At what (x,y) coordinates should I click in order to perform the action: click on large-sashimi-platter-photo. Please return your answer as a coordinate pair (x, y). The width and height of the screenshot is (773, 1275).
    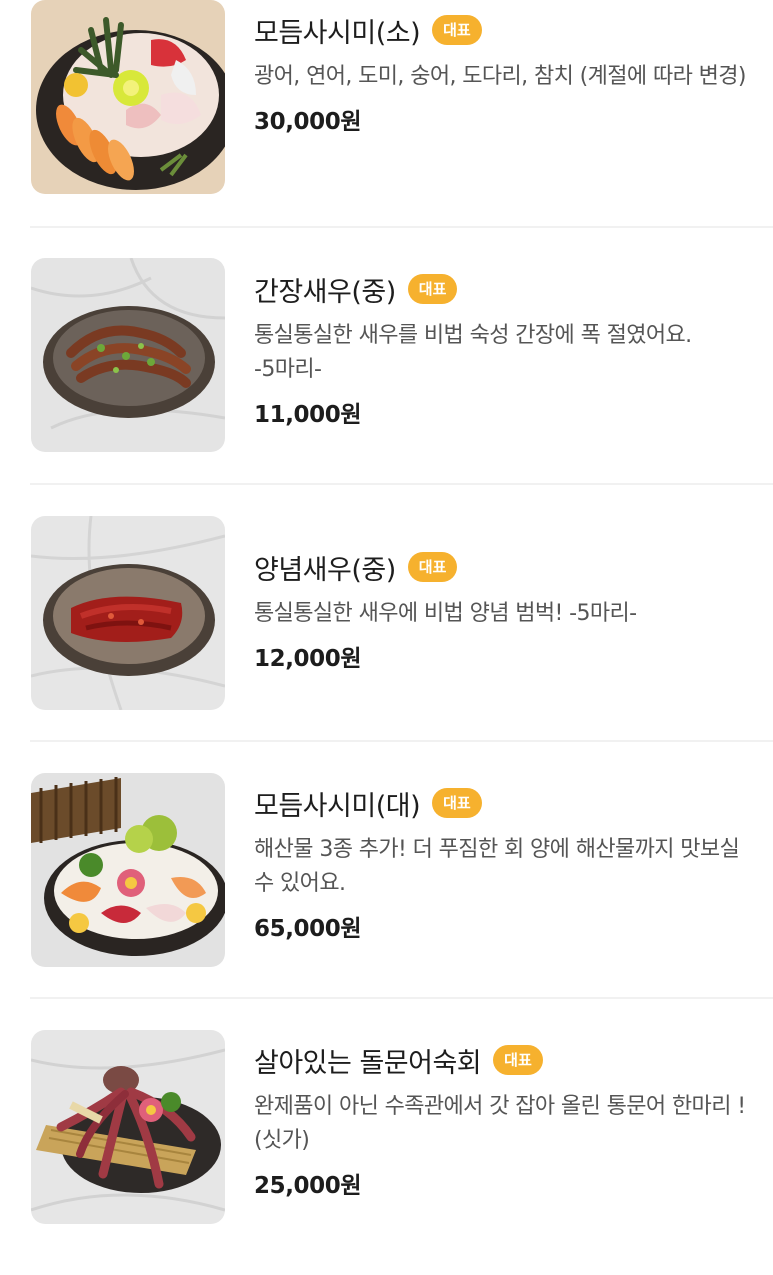
    Looking at the image, I should click on (128, 870).